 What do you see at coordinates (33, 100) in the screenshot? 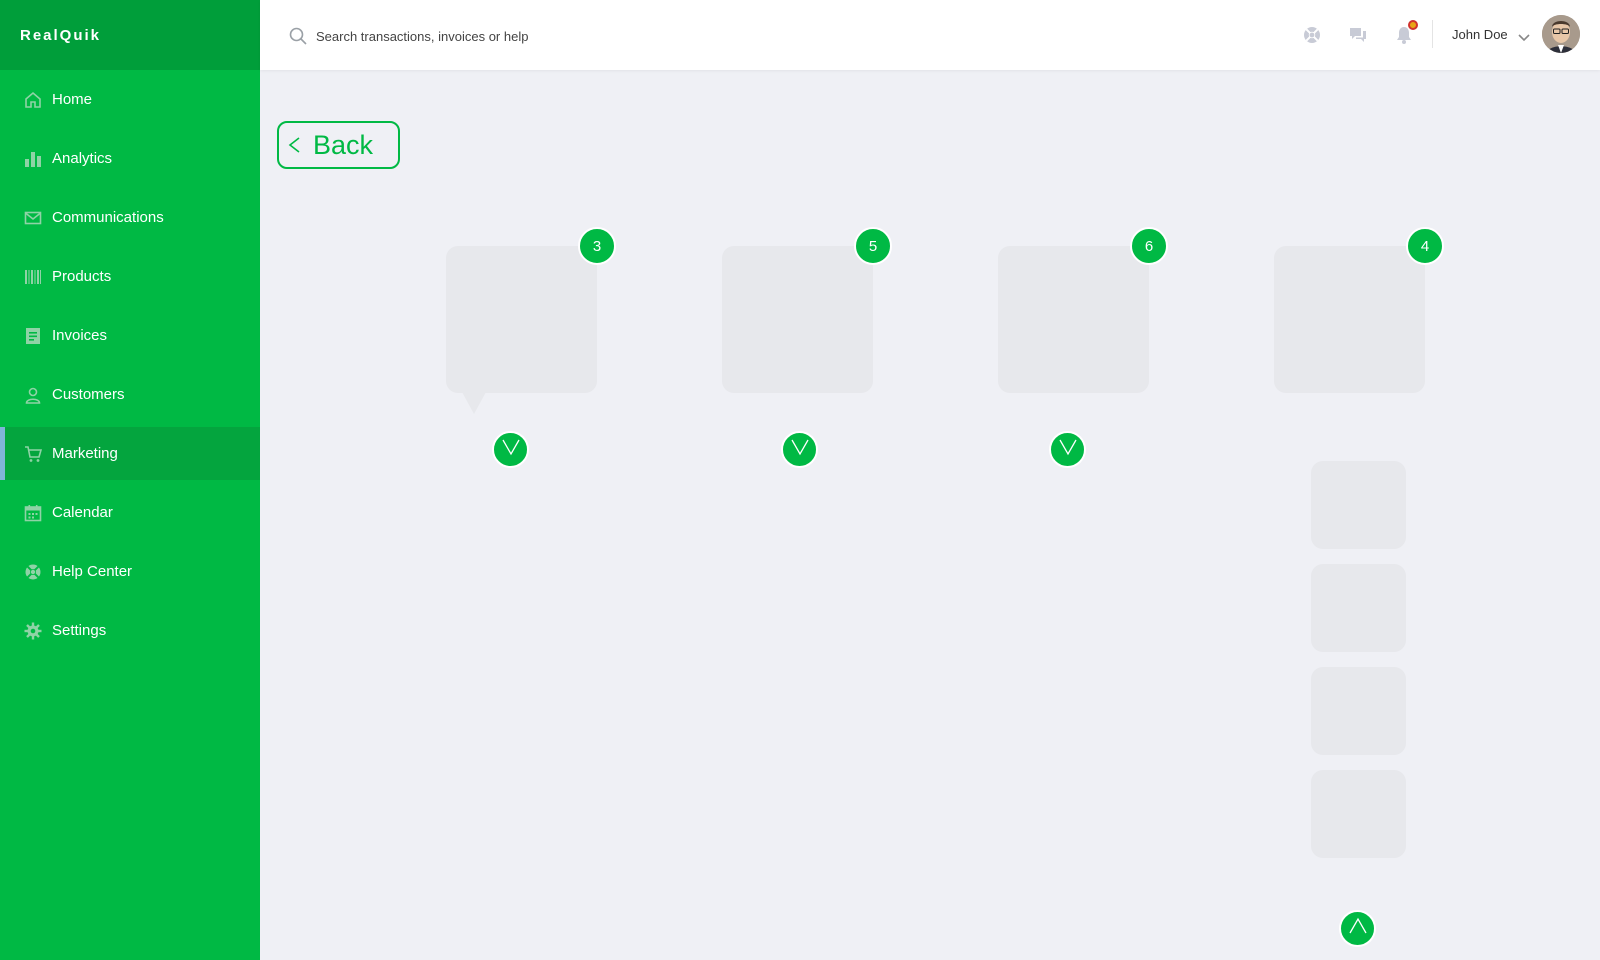
I see `home-icon` at bounding box center [33, 100].